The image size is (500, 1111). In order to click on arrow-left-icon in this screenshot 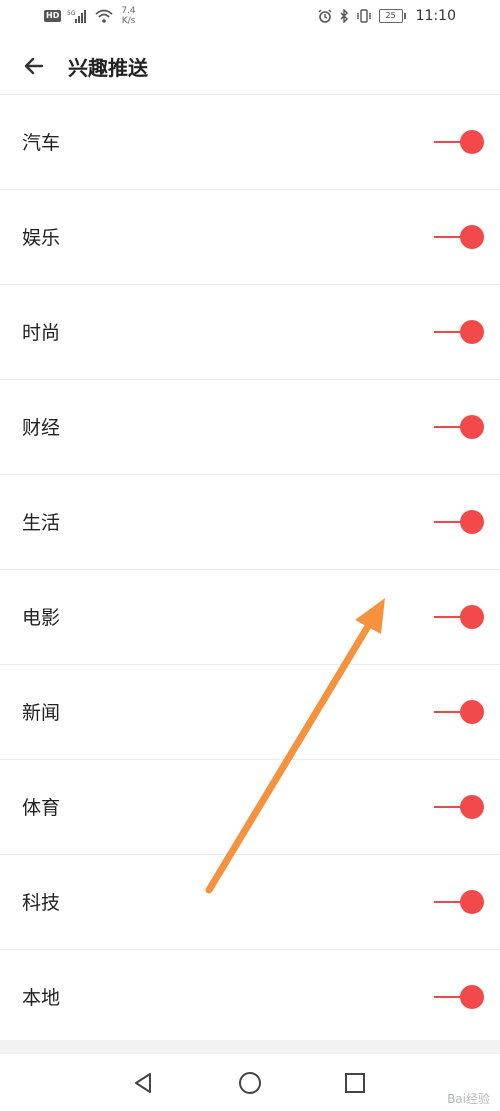, I will do `click(34, 66)`.